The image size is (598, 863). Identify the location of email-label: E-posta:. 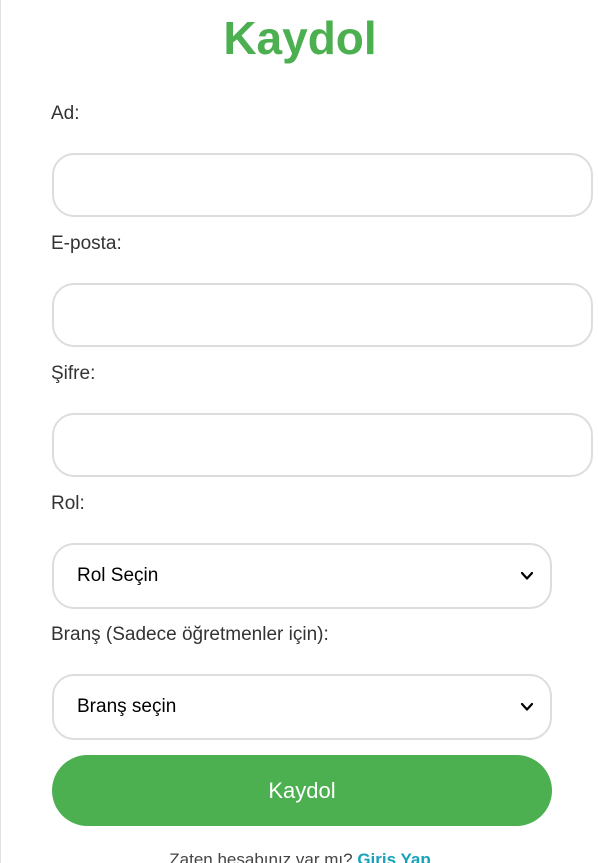
(86, 243).